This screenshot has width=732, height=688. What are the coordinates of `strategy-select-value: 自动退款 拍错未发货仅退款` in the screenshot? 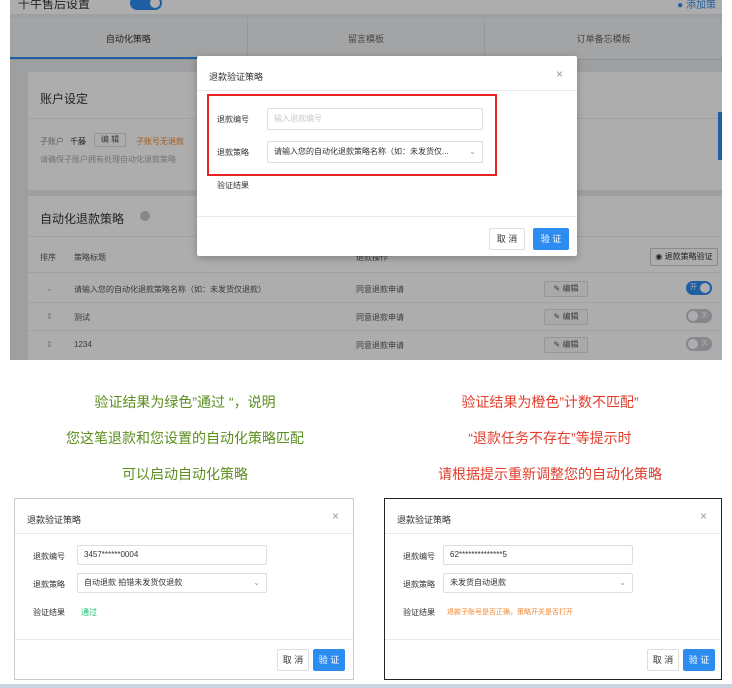 It's located at (133, 582).